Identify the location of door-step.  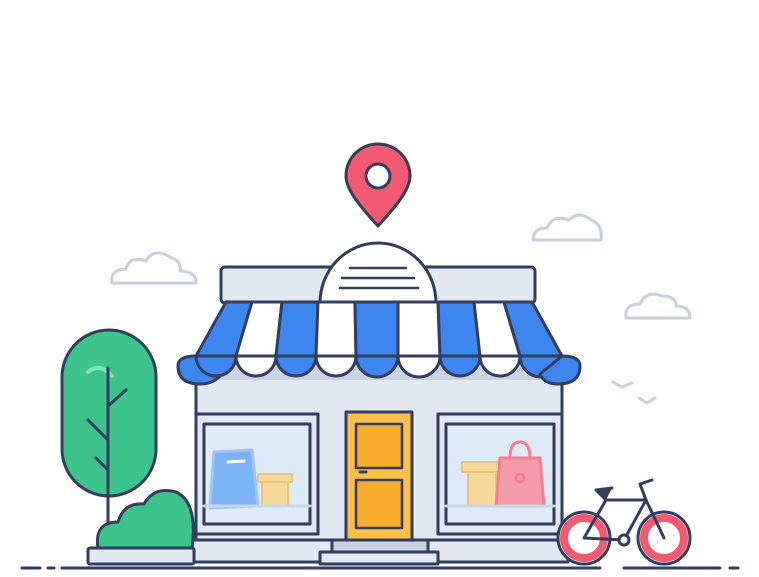
(380, 546).